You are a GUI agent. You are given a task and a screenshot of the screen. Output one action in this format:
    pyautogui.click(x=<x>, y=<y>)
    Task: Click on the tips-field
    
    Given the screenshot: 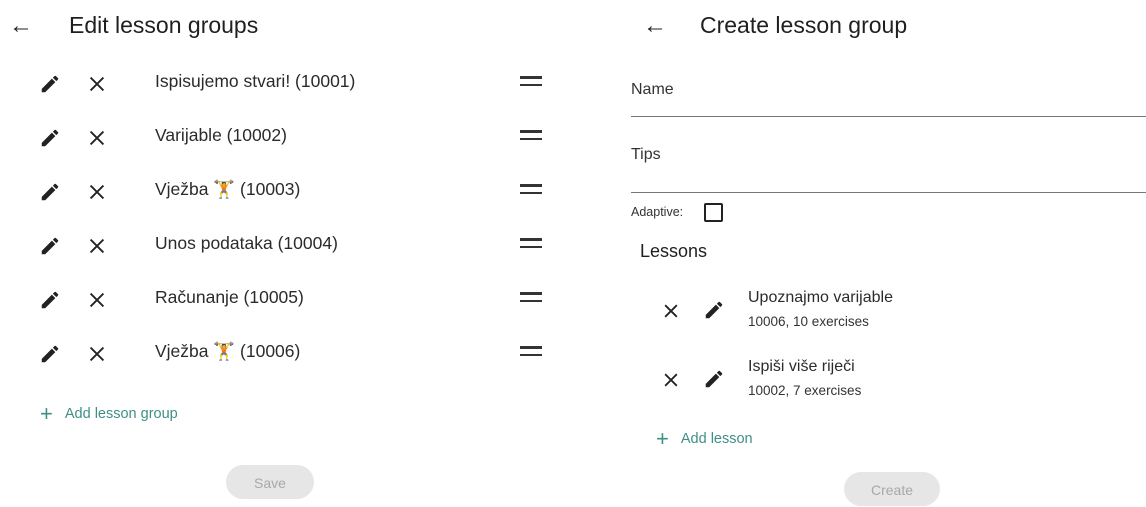 What is the action you would take?
    pyautogui.click(x=888, y=192)
    